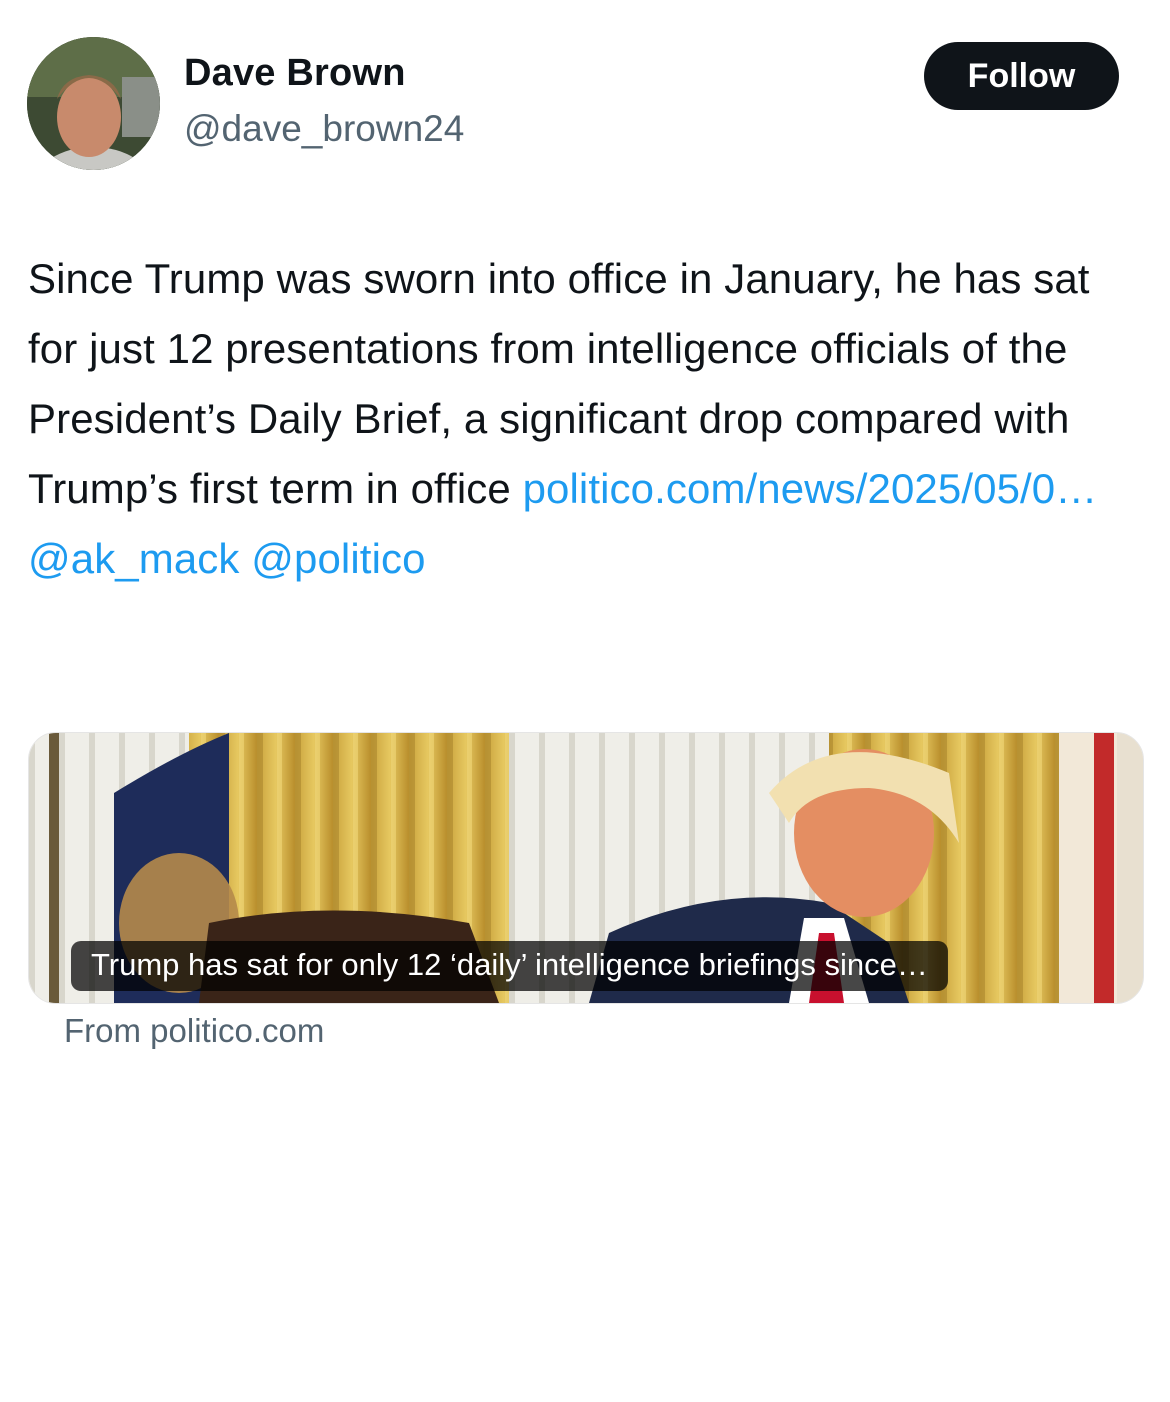 This screenshot has height=1402, width=1170. Describe the element at coordinates (324, 129) in the screenshot. I see `user-handle: @dave_brown24` at that location.